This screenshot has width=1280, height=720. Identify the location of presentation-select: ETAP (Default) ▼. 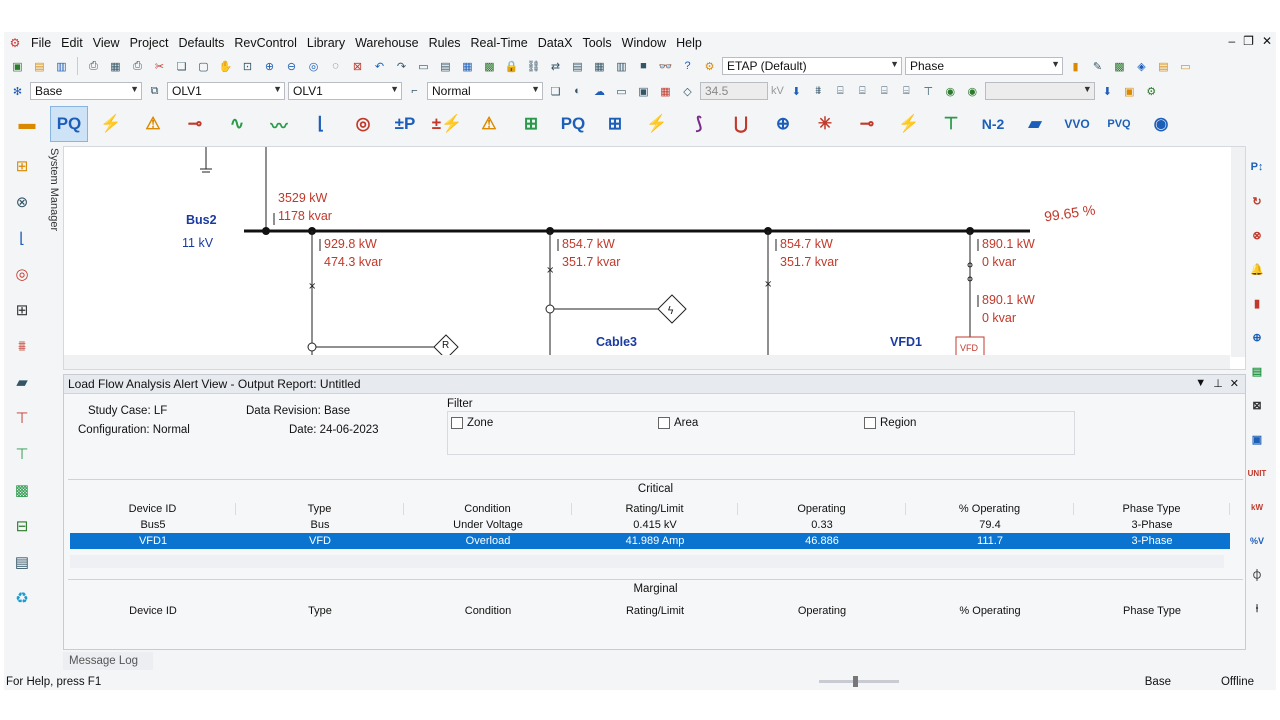
(812, 66).